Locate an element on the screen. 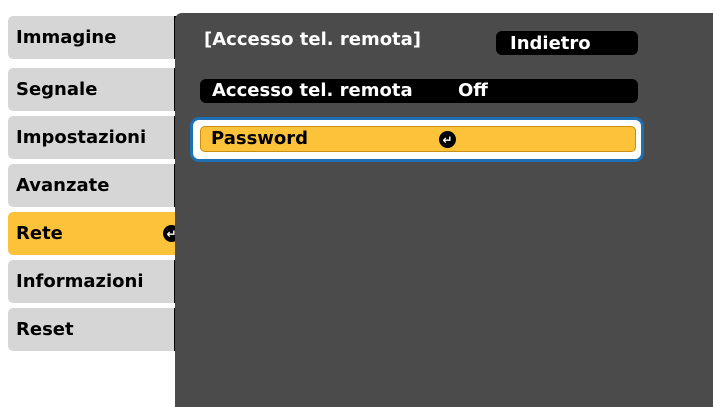 Image resolution: width=713 pixels, height=407 pixels. sidebar-item-segnale: Segnale is located at coordinates (98, 89).